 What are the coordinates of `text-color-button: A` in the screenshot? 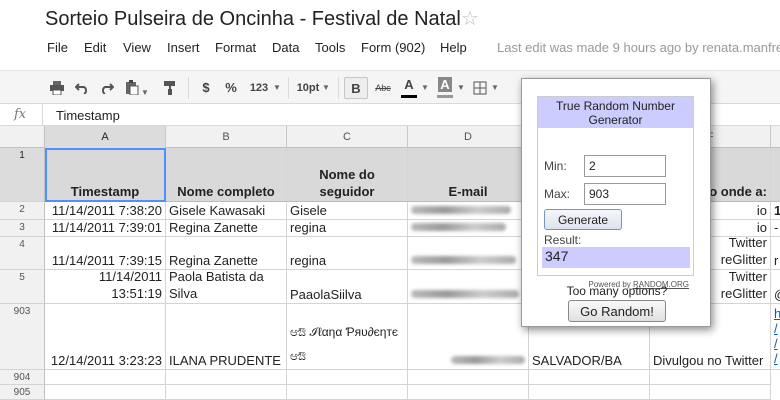 It's located at (409, 88).